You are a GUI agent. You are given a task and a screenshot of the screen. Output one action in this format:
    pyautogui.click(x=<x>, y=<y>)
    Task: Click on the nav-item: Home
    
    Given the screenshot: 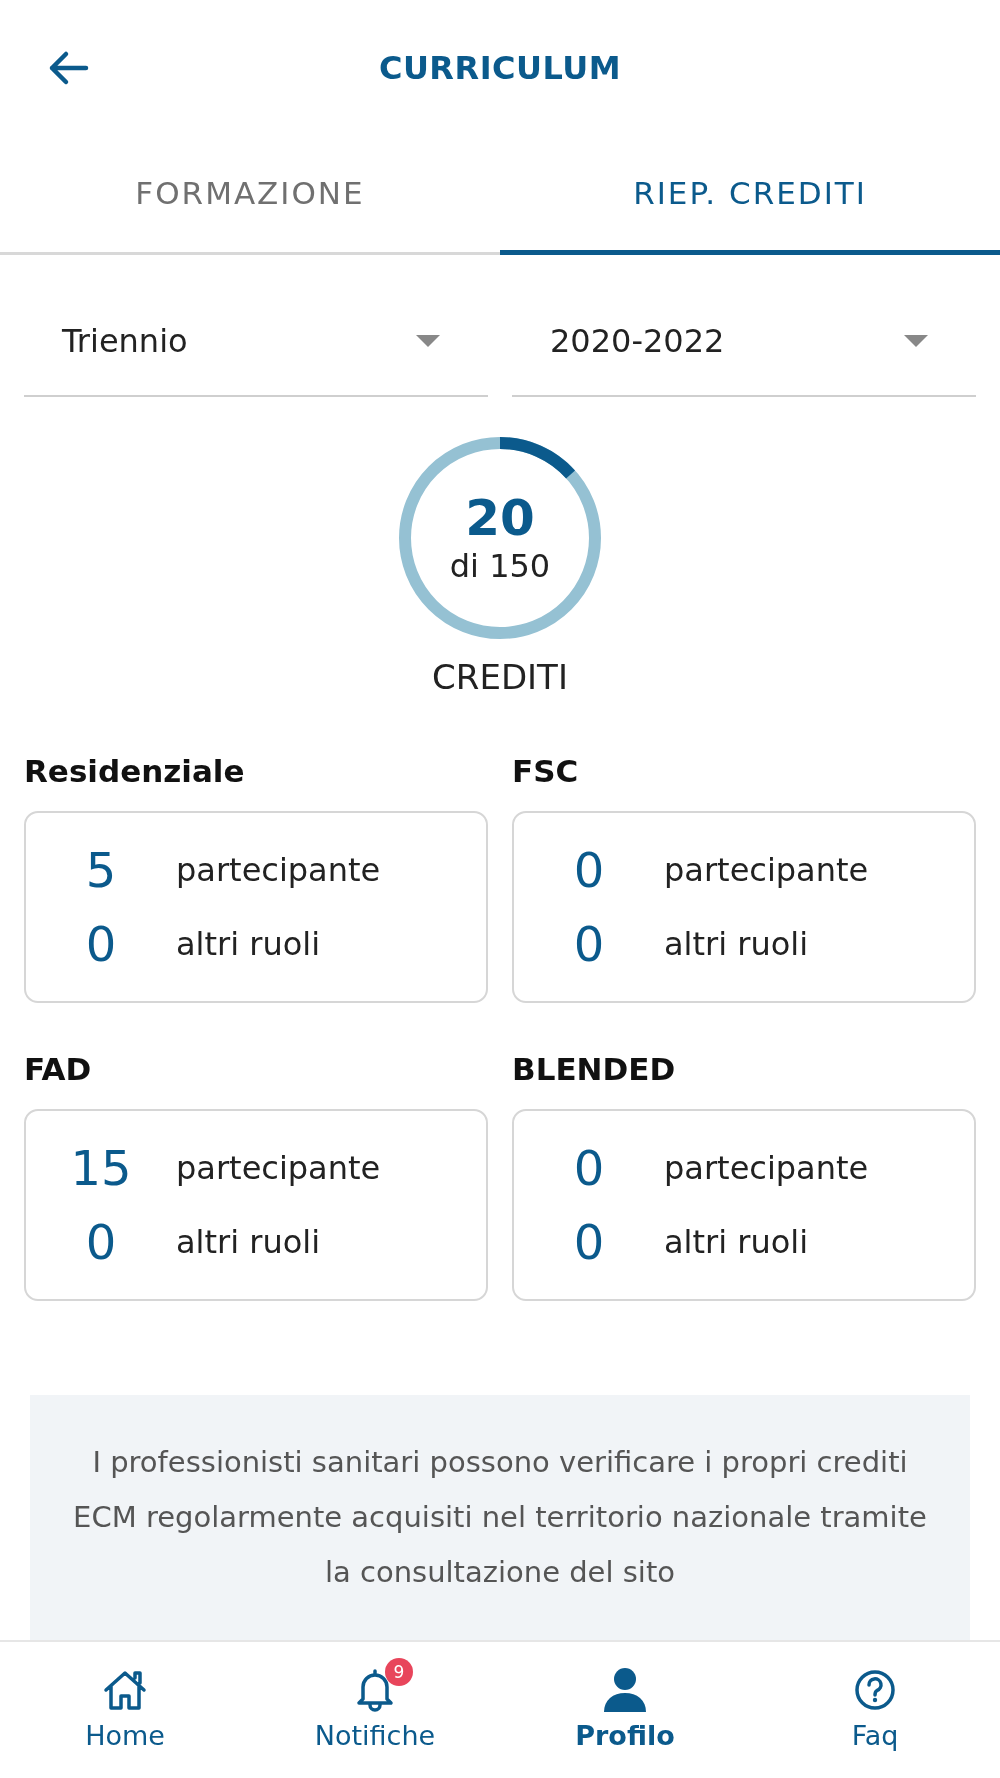 What is the action you would take?
    pyautogui.click(x=125, y=1710)
    